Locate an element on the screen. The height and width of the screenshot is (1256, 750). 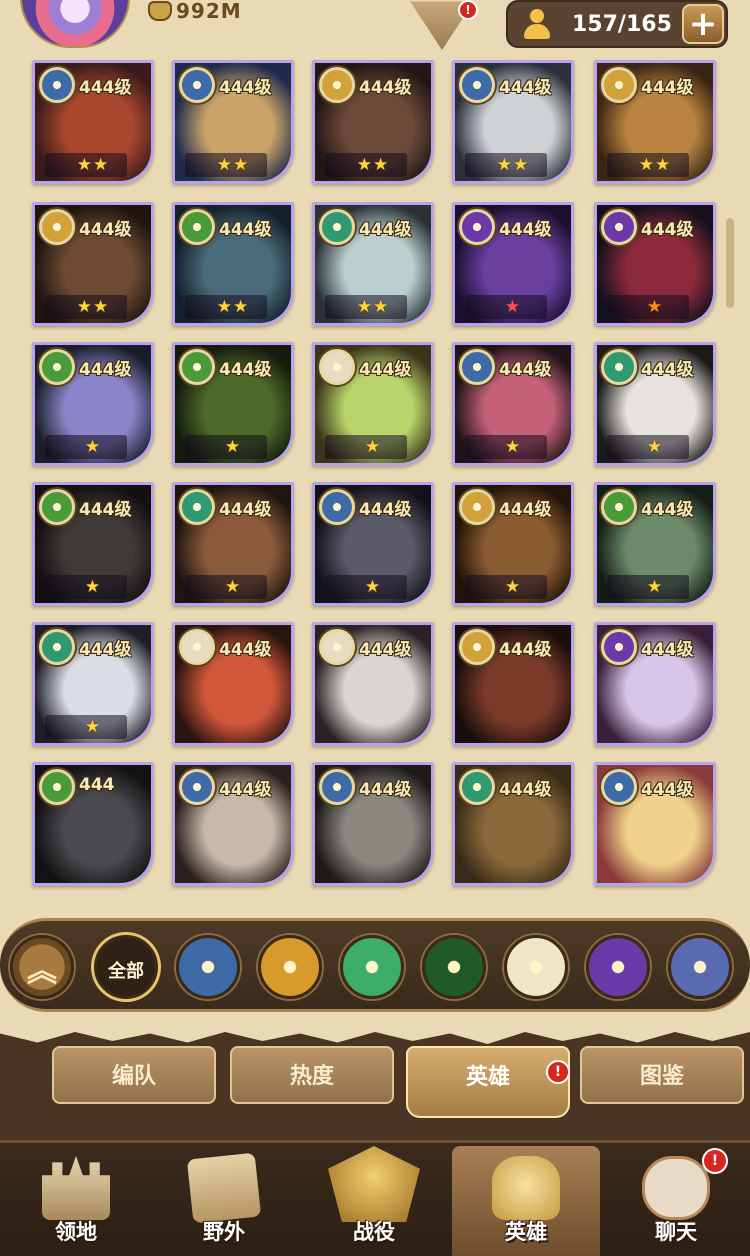
tab-codex: 图鉴 is located at coordinates (662, 1075).